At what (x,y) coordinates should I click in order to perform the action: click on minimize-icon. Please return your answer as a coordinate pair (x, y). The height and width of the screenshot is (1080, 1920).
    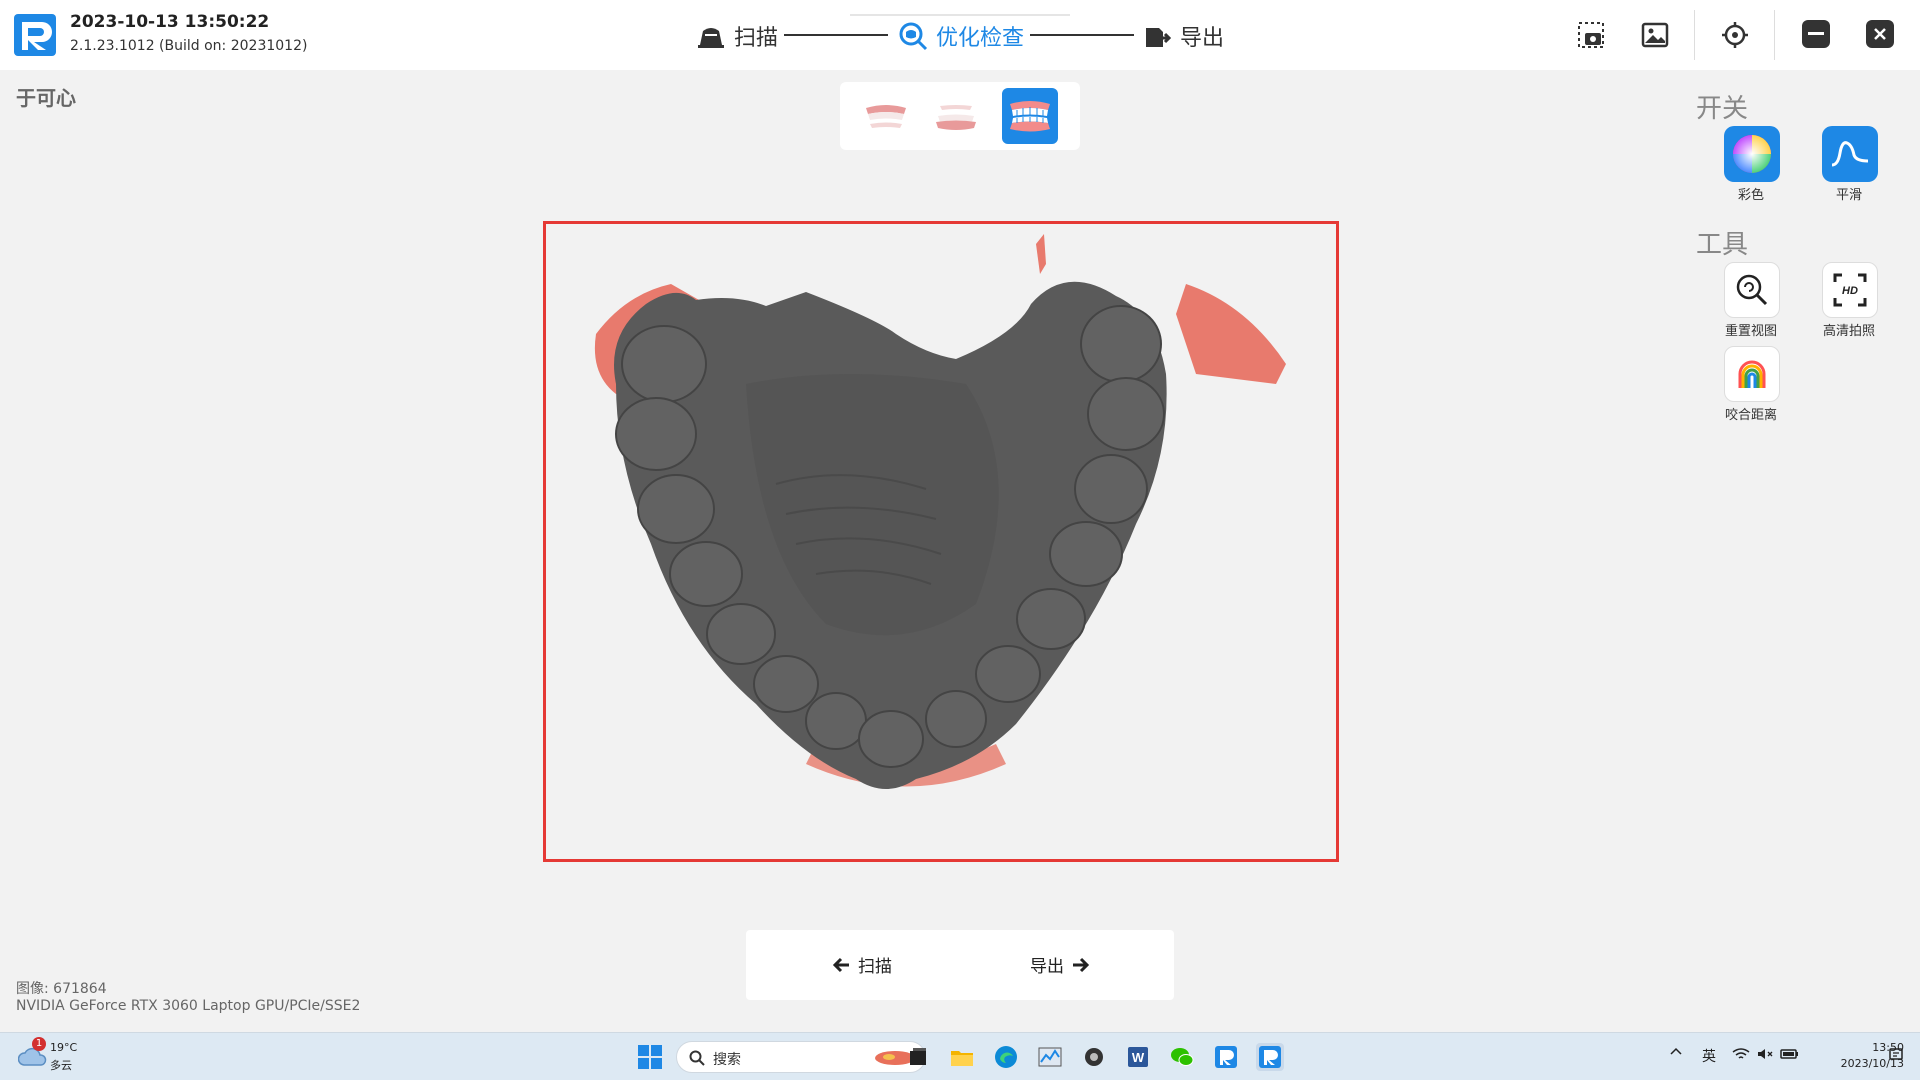
    Looking at the image, I should click on (1816, 34).